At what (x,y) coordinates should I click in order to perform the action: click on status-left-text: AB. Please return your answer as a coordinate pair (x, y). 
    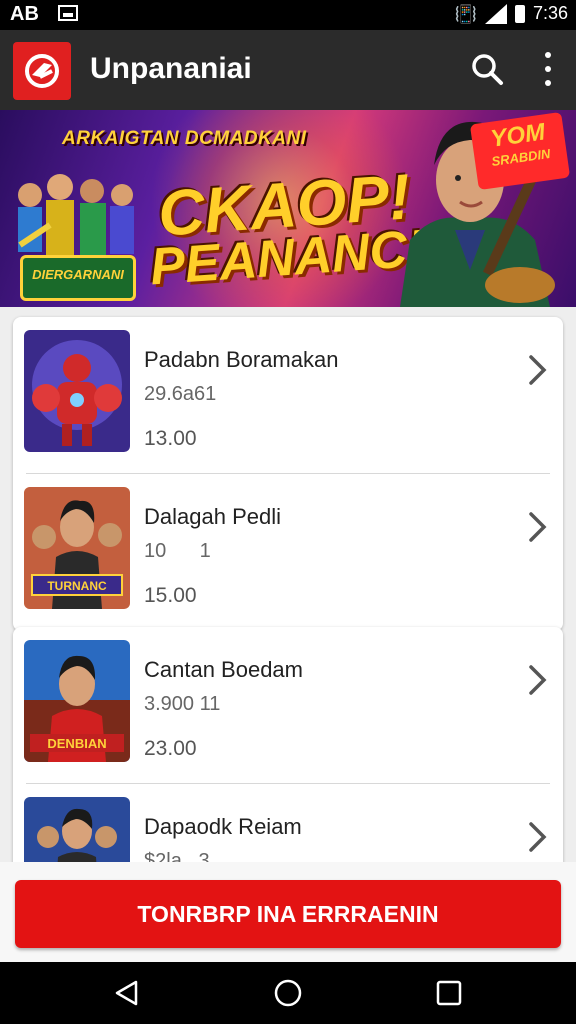
    Looking at the image, I should click on (24, 14).